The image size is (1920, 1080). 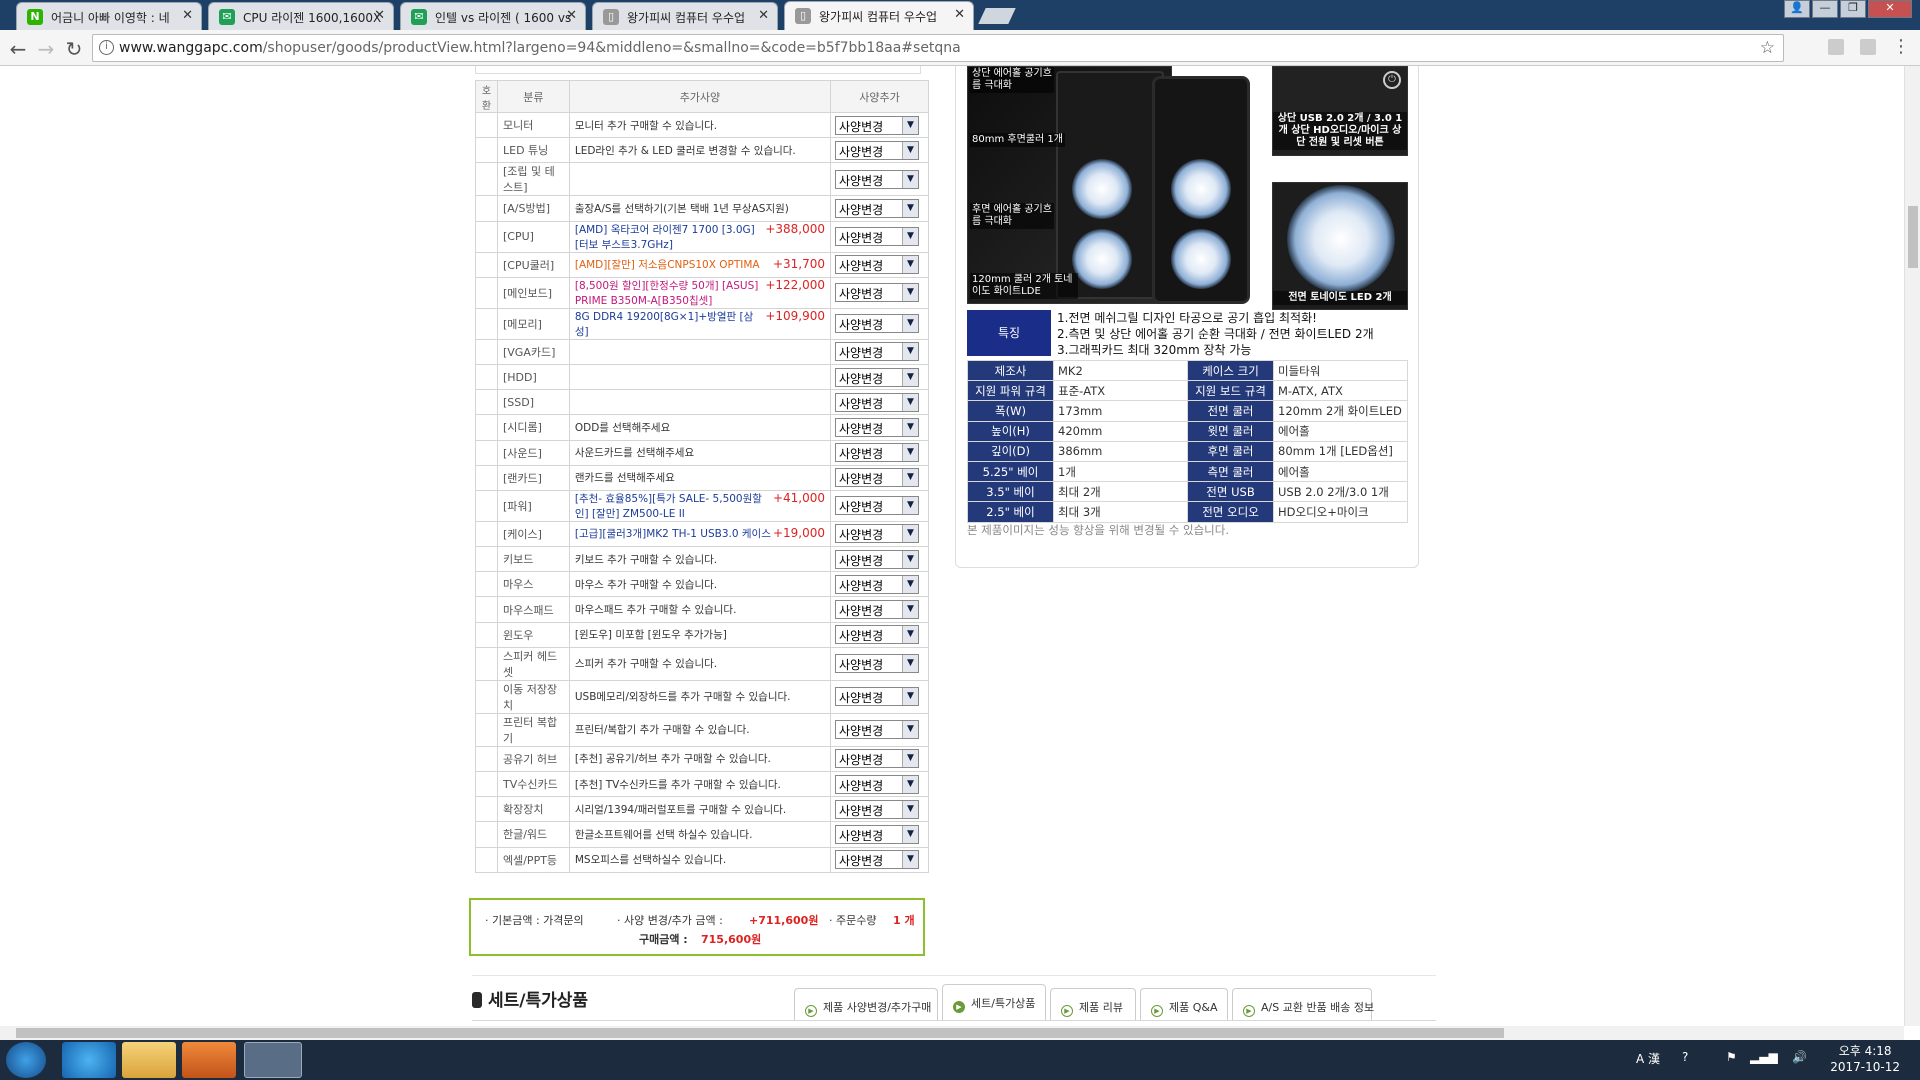 I want to click on info-icon: i, so click(x=106, y=47).